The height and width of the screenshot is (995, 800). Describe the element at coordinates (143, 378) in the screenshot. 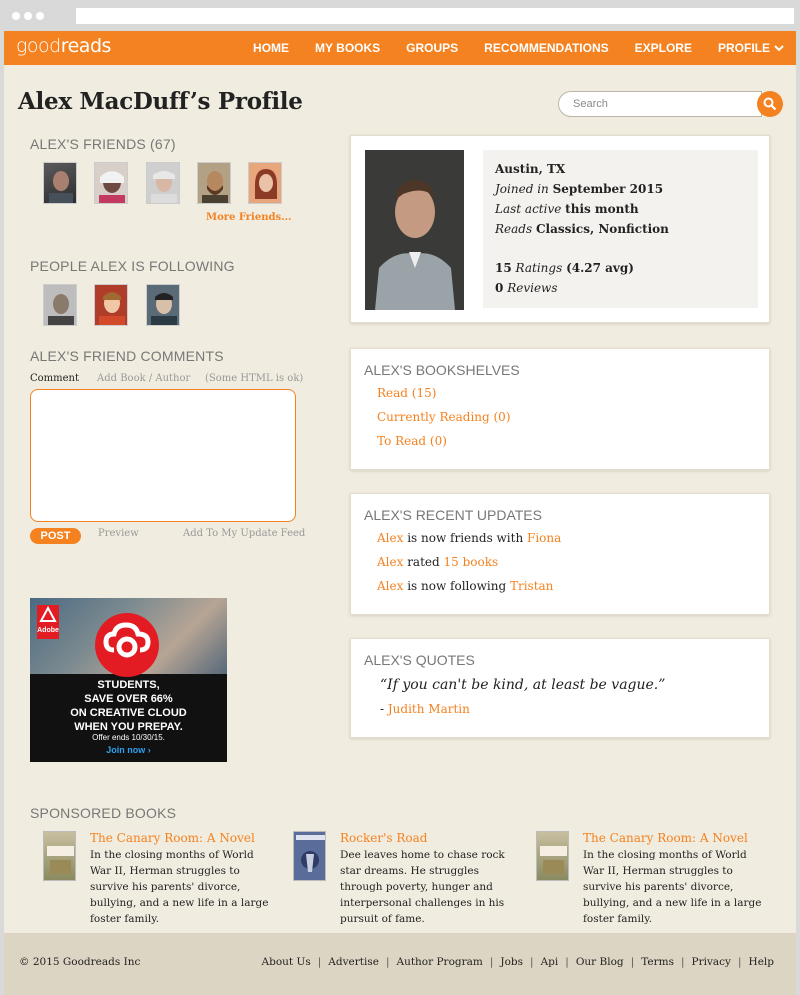

I see `tab-add-book-author: Add Book / Author` at that location.